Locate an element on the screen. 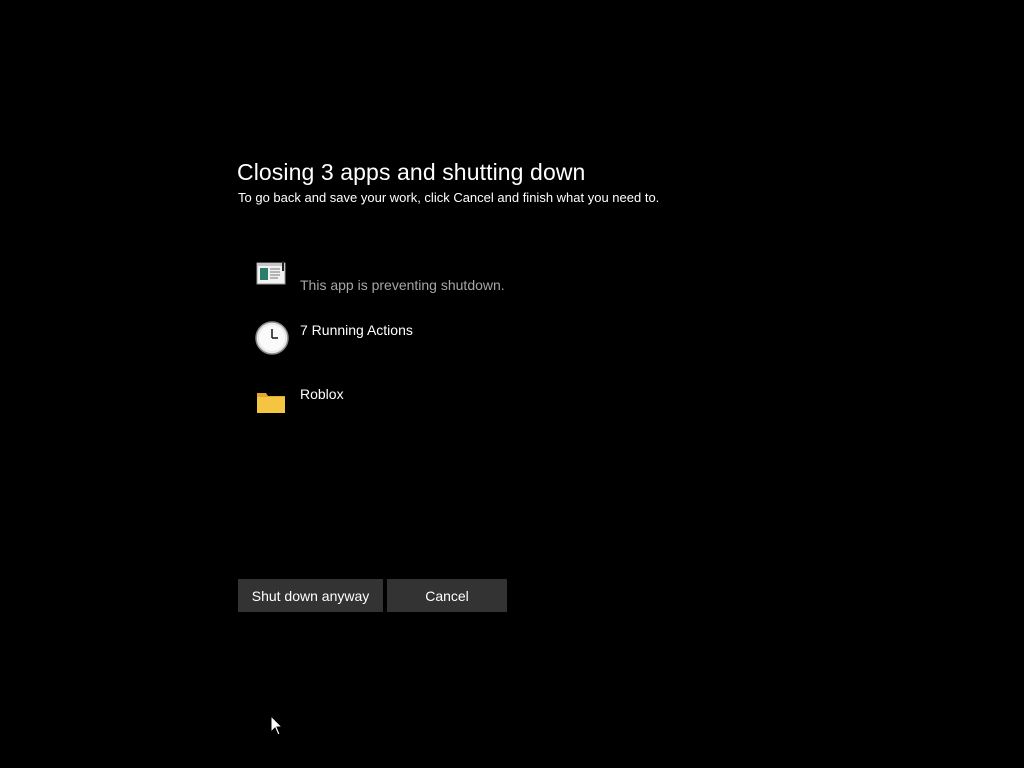 This screenshot has width=1024, height=768. list-item: 7 Running Actions is located at coordinates (504, 340).